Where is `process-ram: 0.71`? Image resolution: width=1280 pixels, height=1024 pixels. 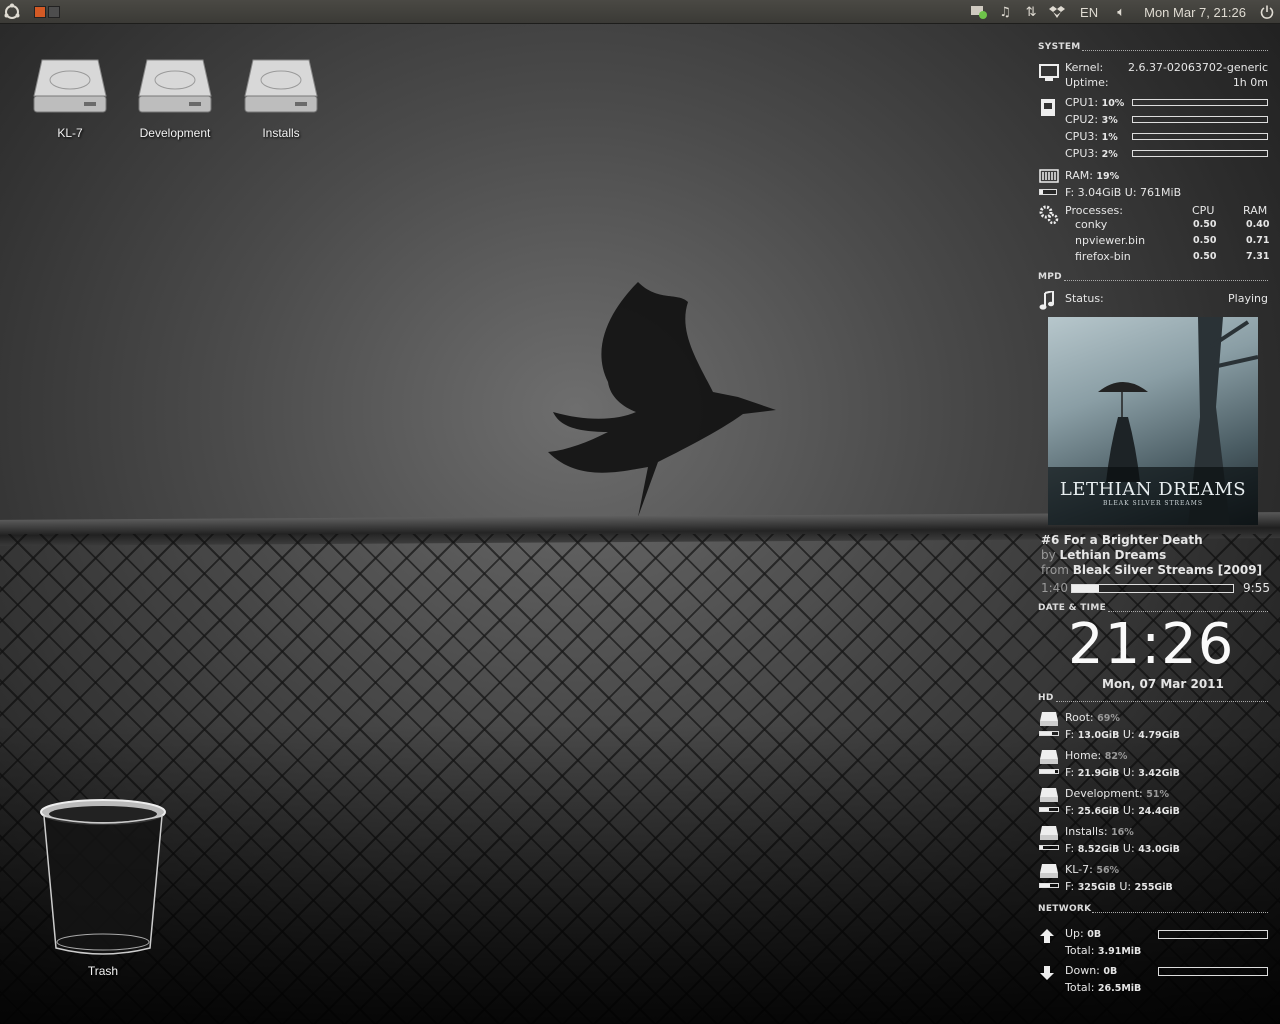
process-ram: 0.71 is located at coordinates (1258, 240).